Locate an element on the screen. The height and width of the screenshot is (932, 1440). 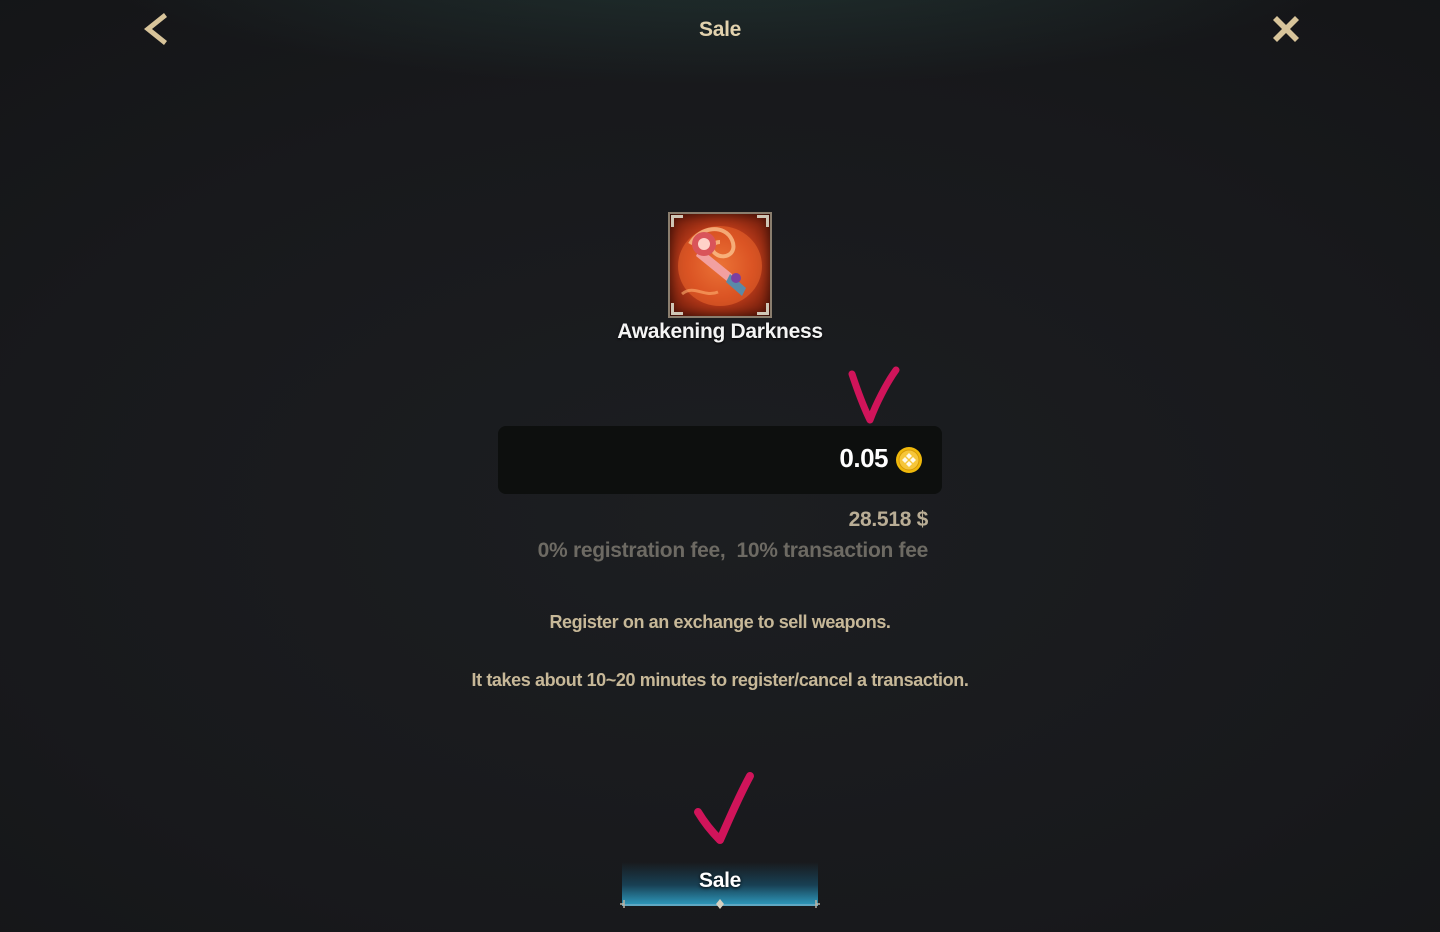
sale-button-label: Sale is located at coordinates (720, 880).